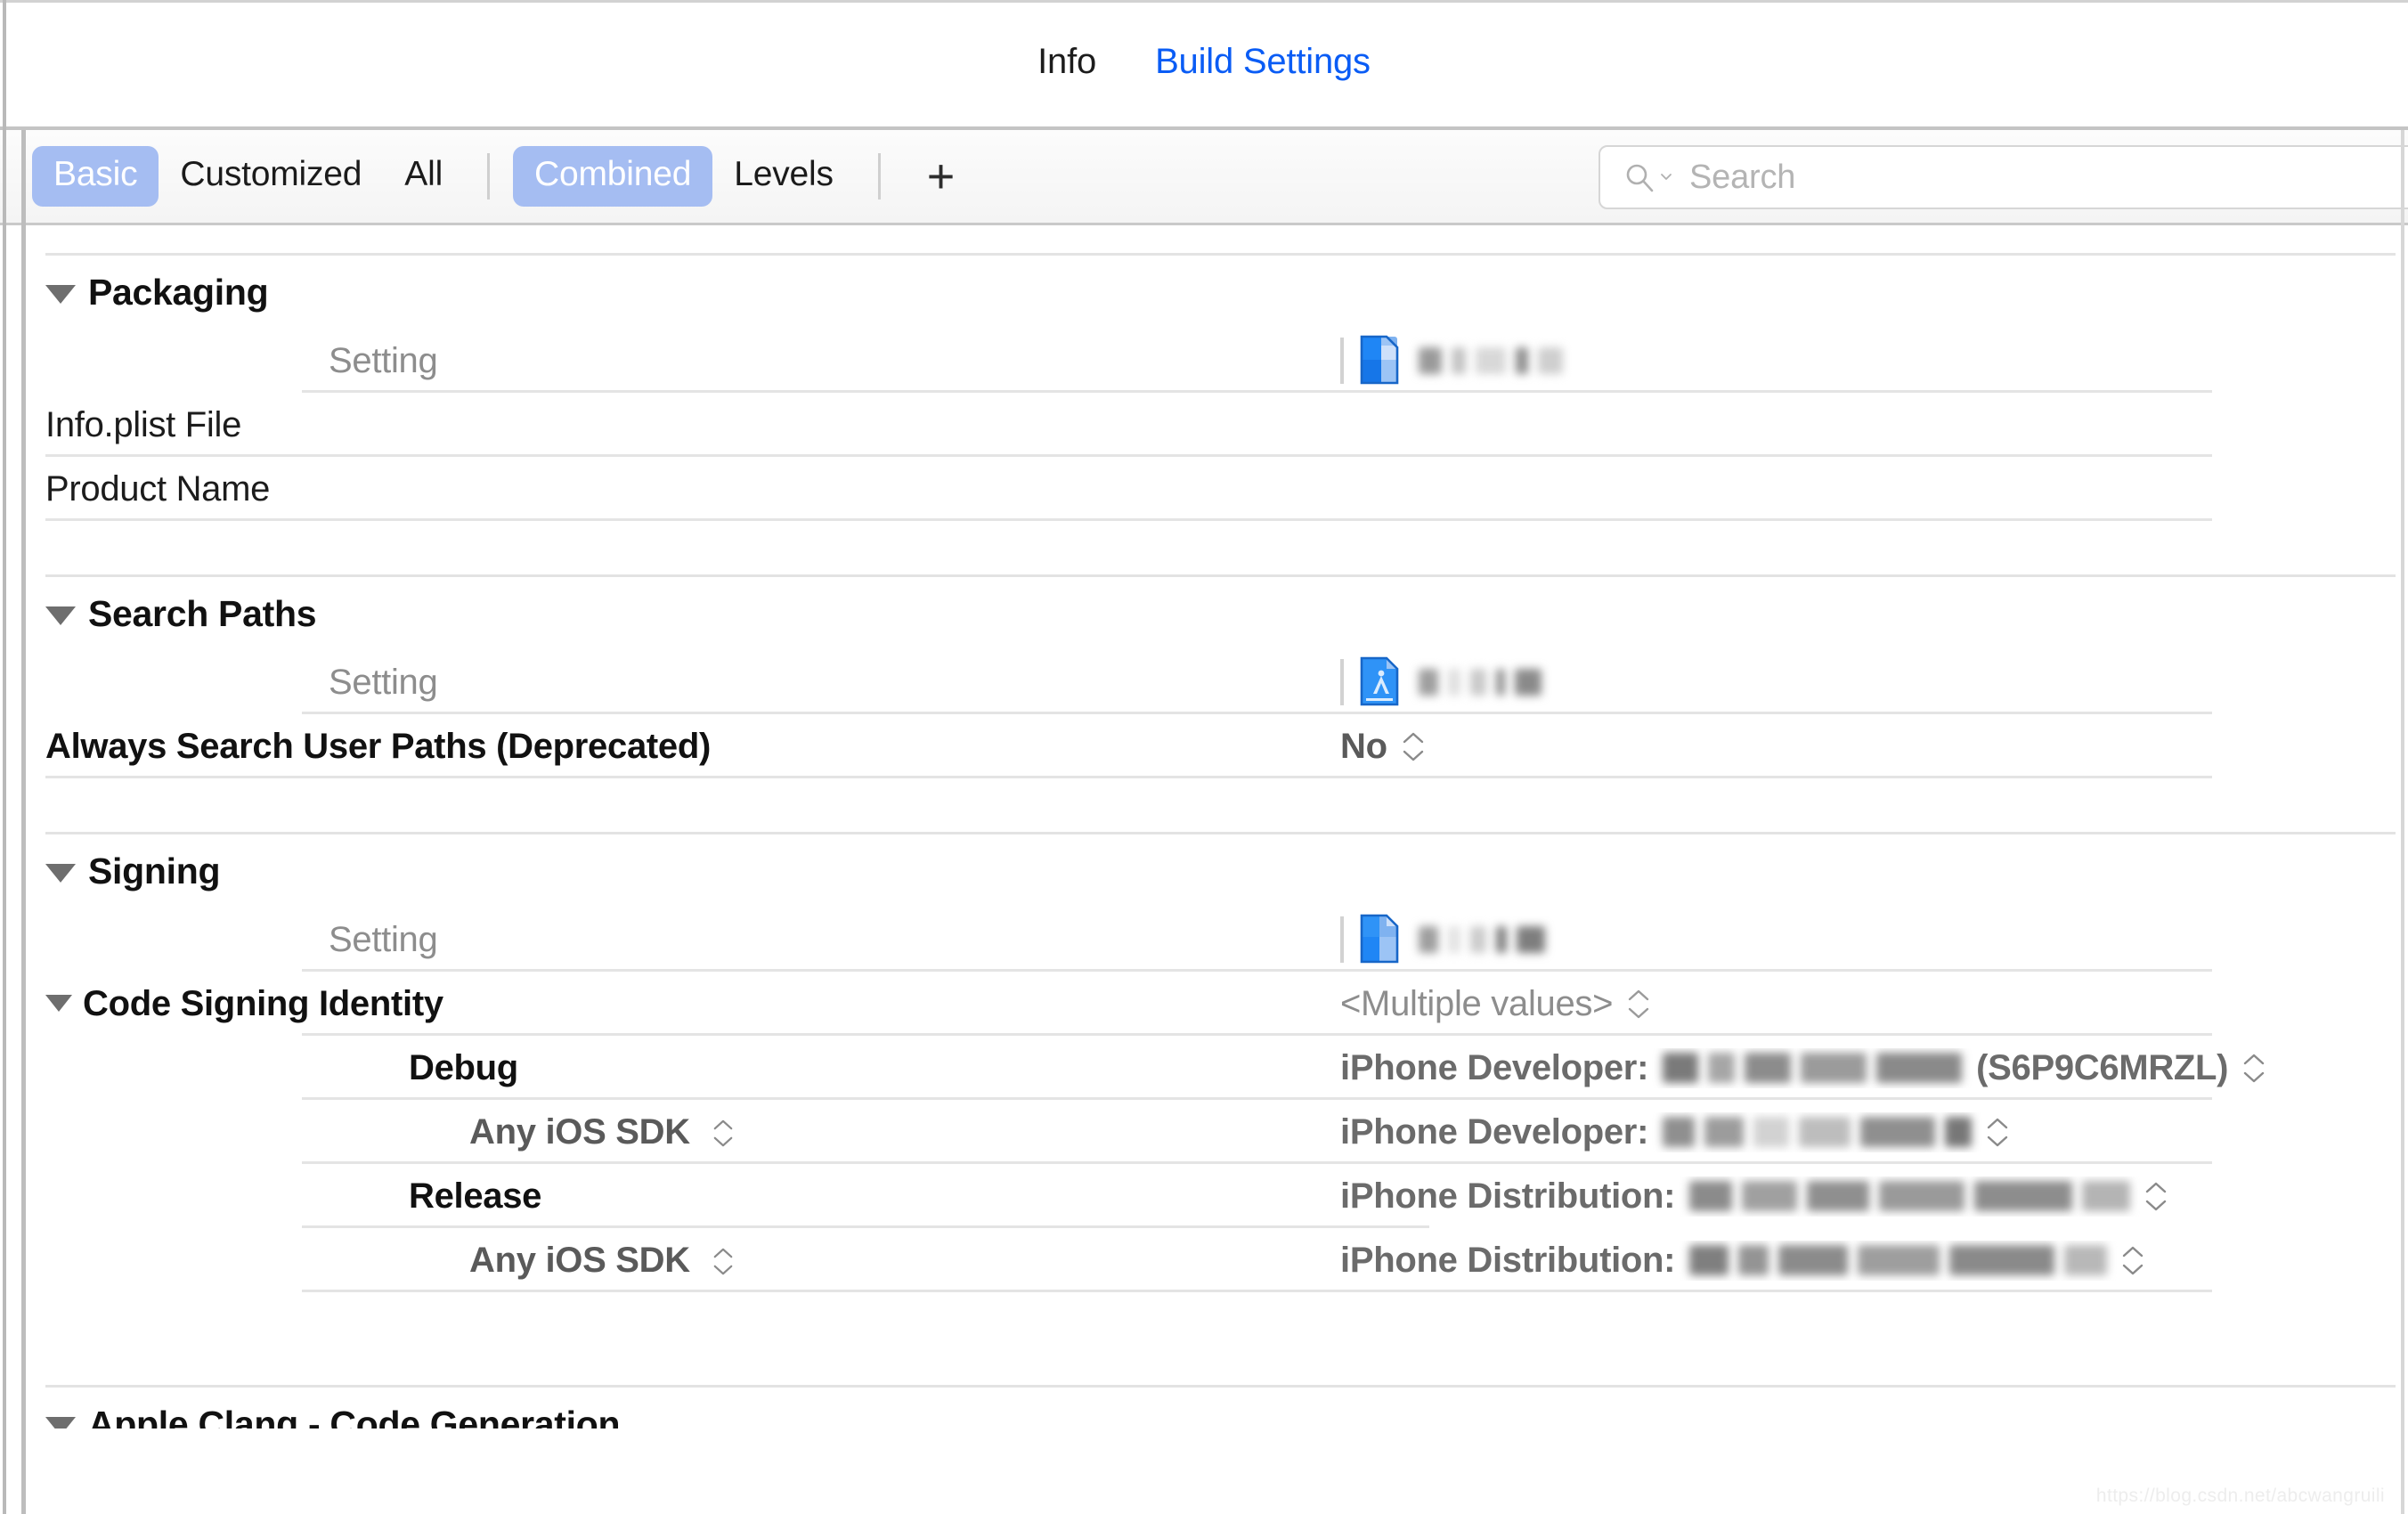  Describe the element at coordinates (271, 176) in the screenshot. I see `filter-customized: Customized` at that location.